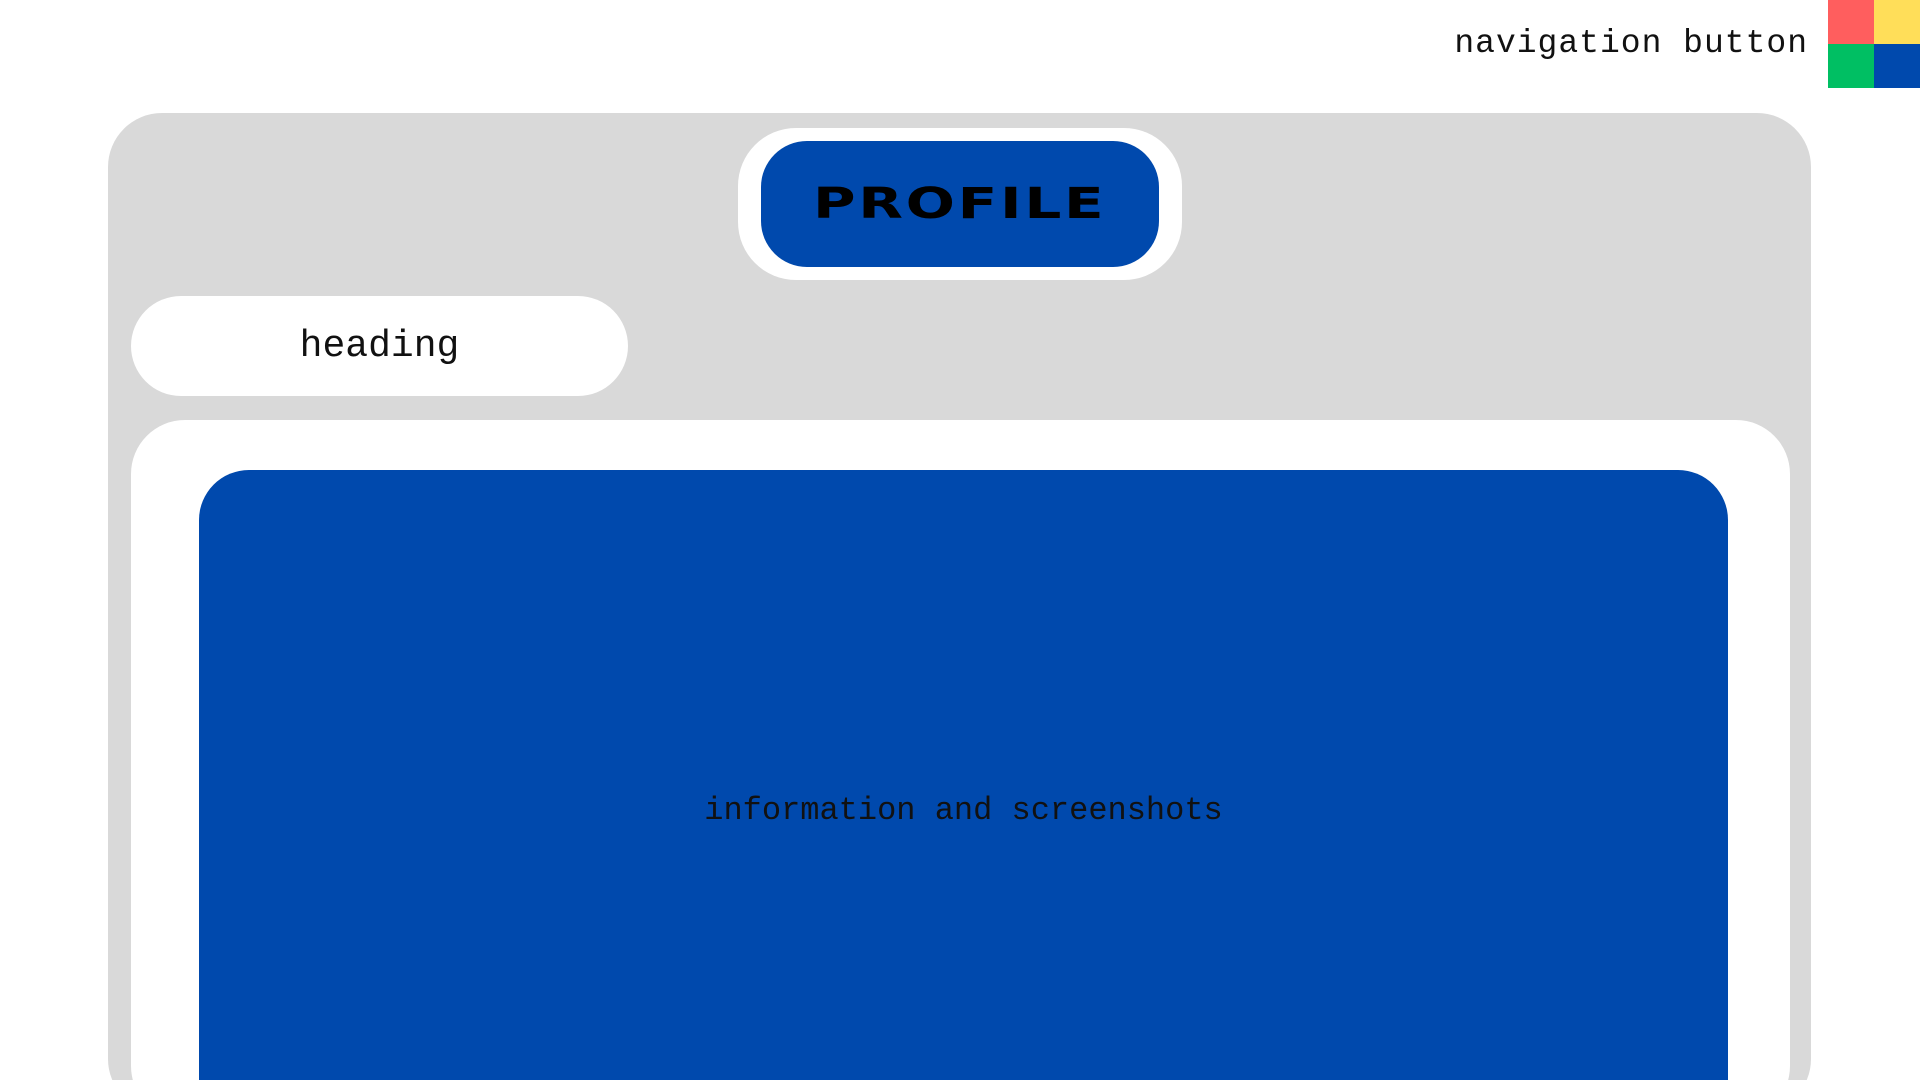  I want to click on navigation-label: navigation button, so click(1631, 43).